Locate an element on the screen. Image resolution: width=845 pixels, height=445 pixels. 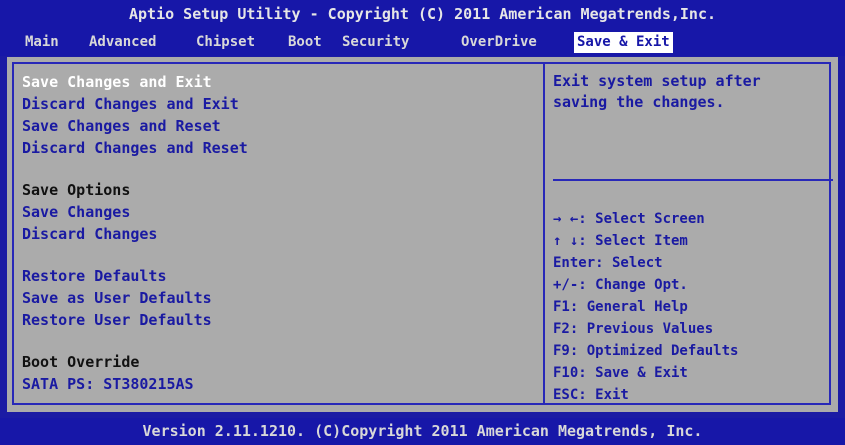
tab-main: Main is located at coordinates (42, 42).